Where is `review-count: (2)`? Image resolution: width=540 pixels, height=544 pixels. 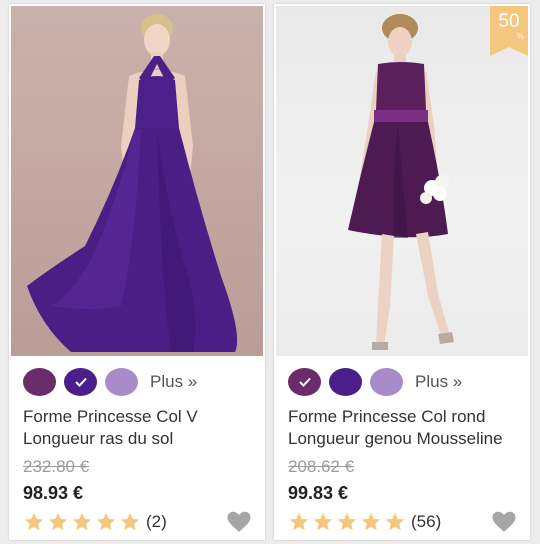 review-count: (2) is located at coordinates (156, 522).